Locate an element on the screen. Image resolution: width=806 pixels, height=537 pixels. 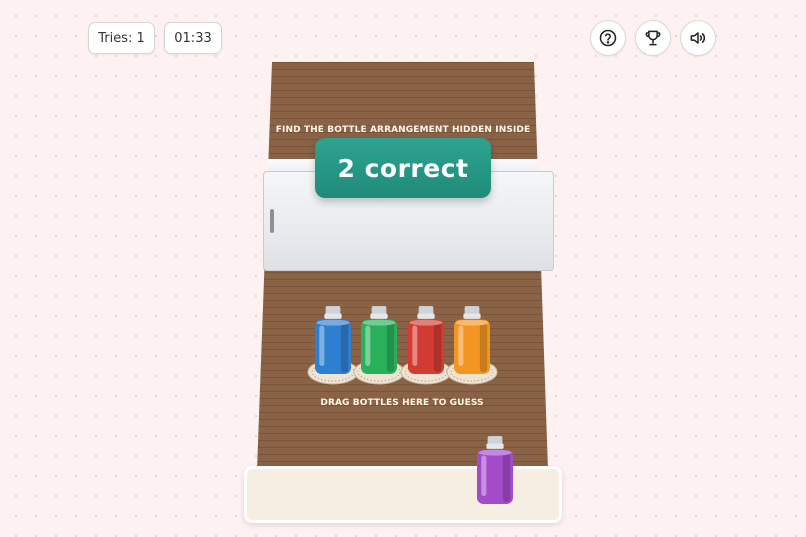
bottle-purple is located at coordinates (495, 471).